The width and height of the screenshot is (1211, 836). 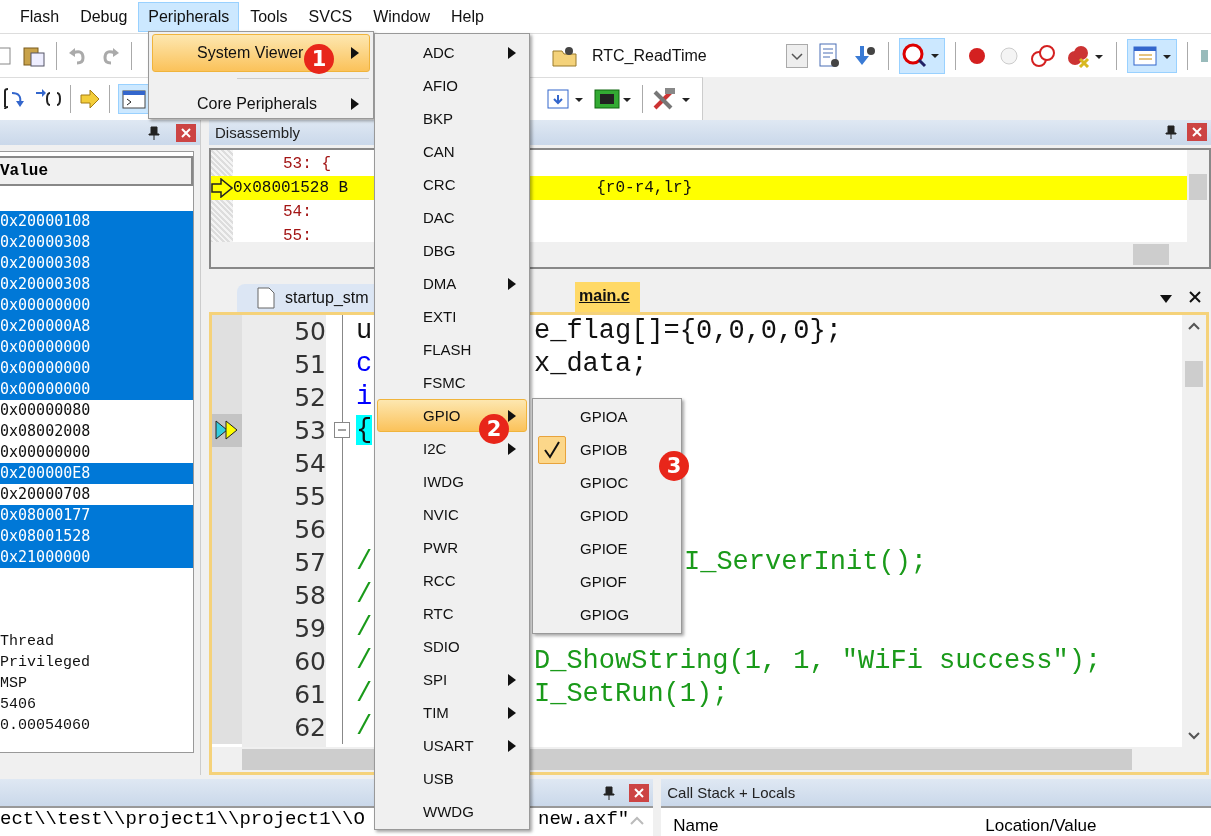 I want to click on menu-item: SVCS, so click(x=330, y=16).